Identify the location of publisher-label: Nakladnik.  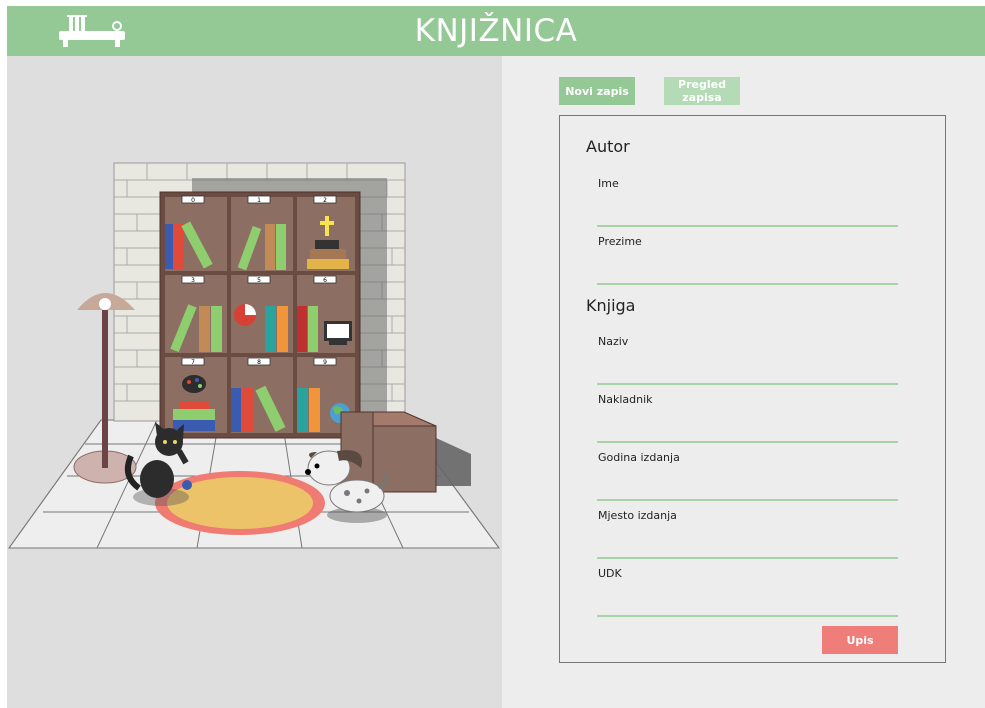
(625, 399).